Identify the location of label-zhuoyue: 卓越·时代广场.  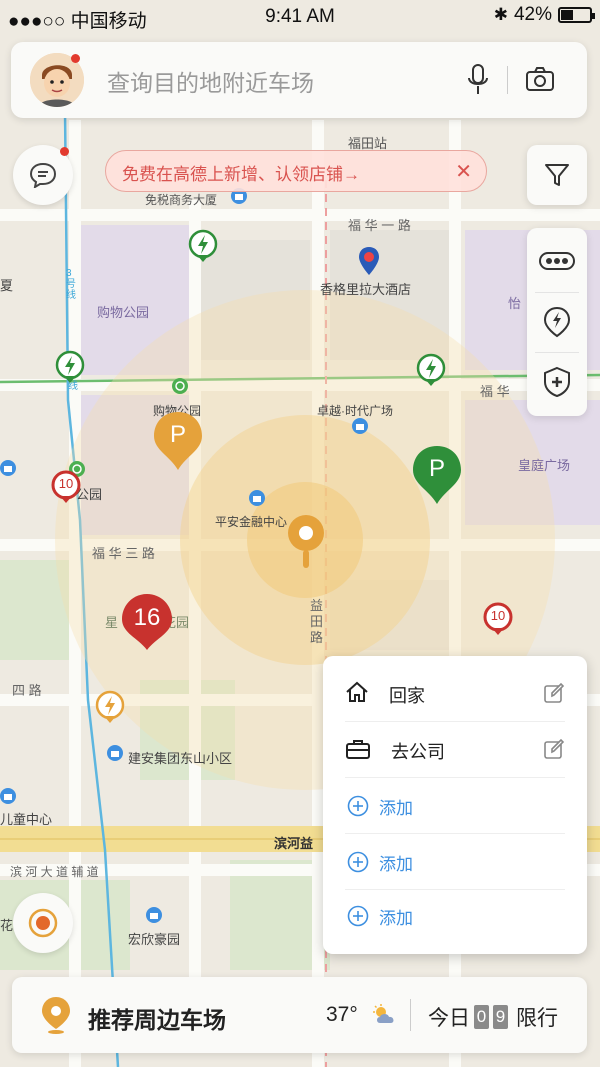
(355, 411).